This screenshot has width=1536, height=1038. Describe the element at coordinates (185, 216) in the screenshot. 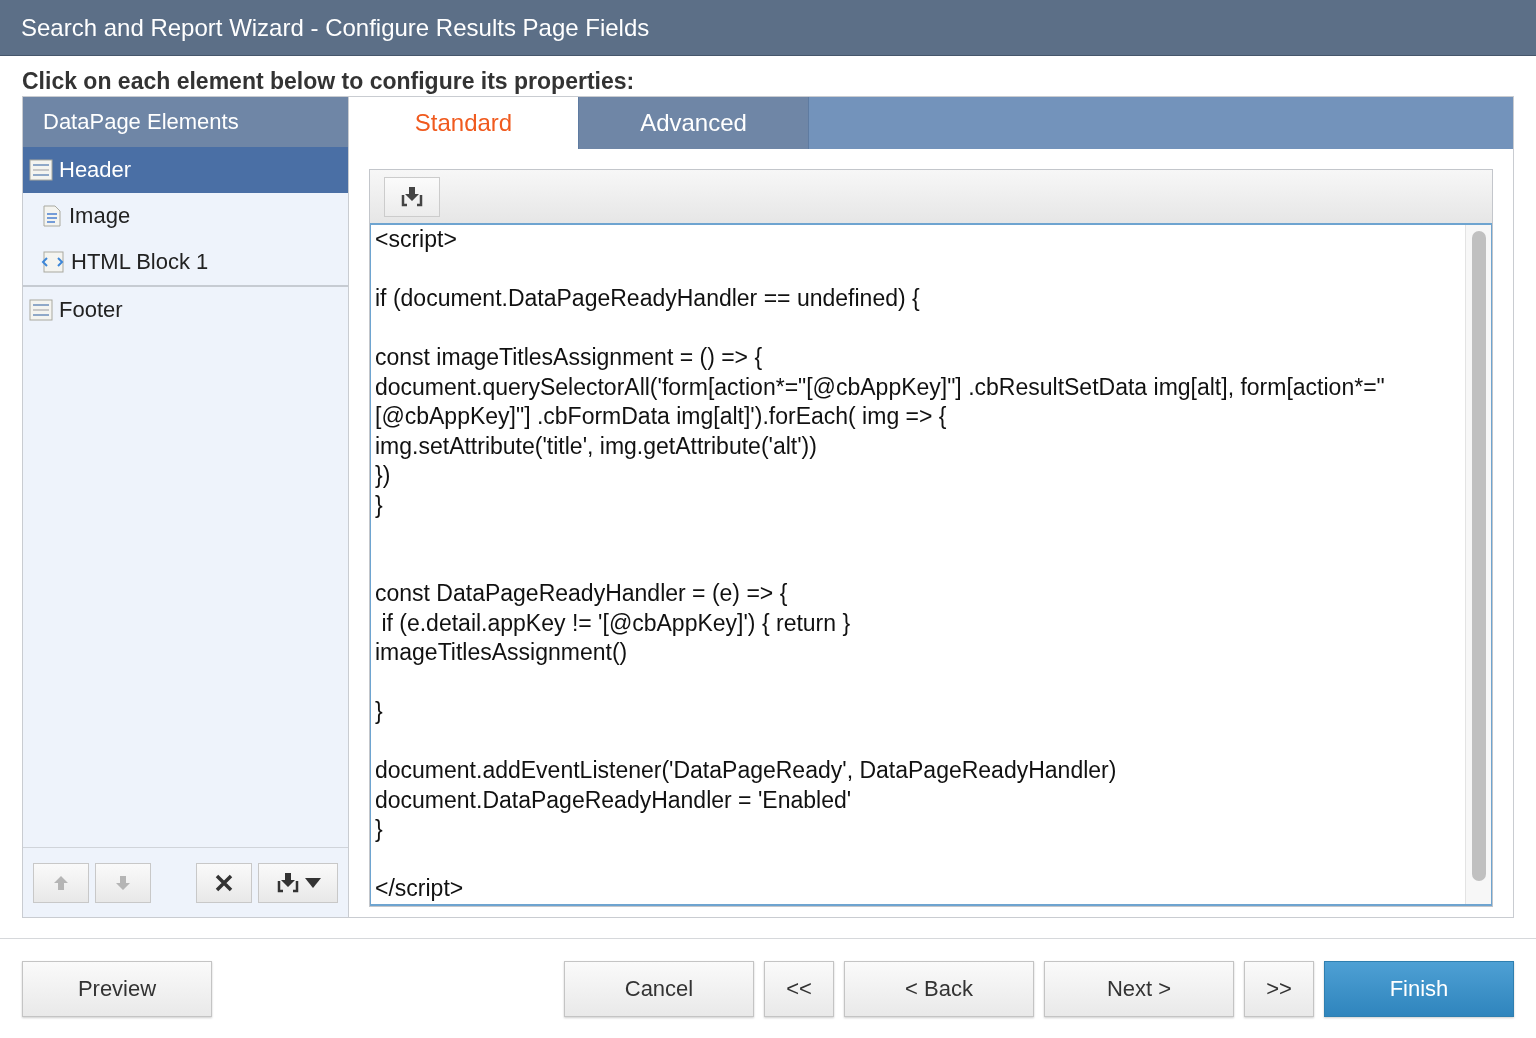

I see `tree-item: Image` at that location.